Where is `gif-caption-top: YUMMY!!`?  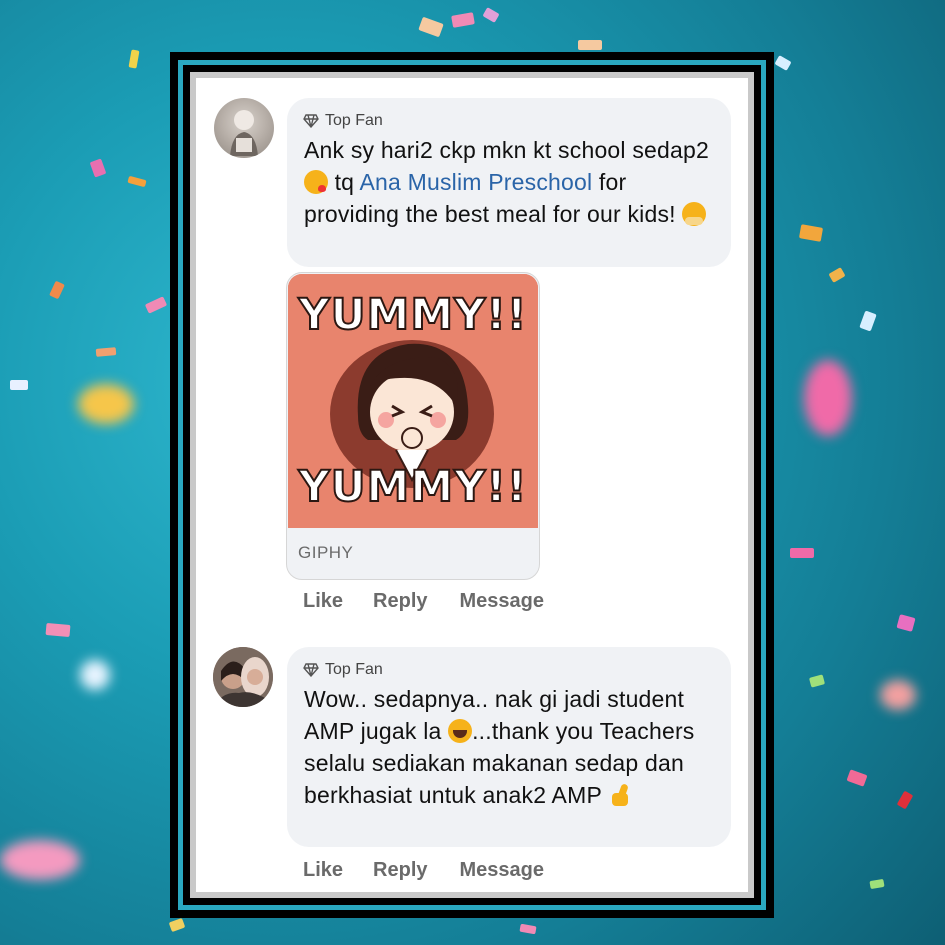 gif-caption-top: YUMMY!! is located at coordinates (413, 315).